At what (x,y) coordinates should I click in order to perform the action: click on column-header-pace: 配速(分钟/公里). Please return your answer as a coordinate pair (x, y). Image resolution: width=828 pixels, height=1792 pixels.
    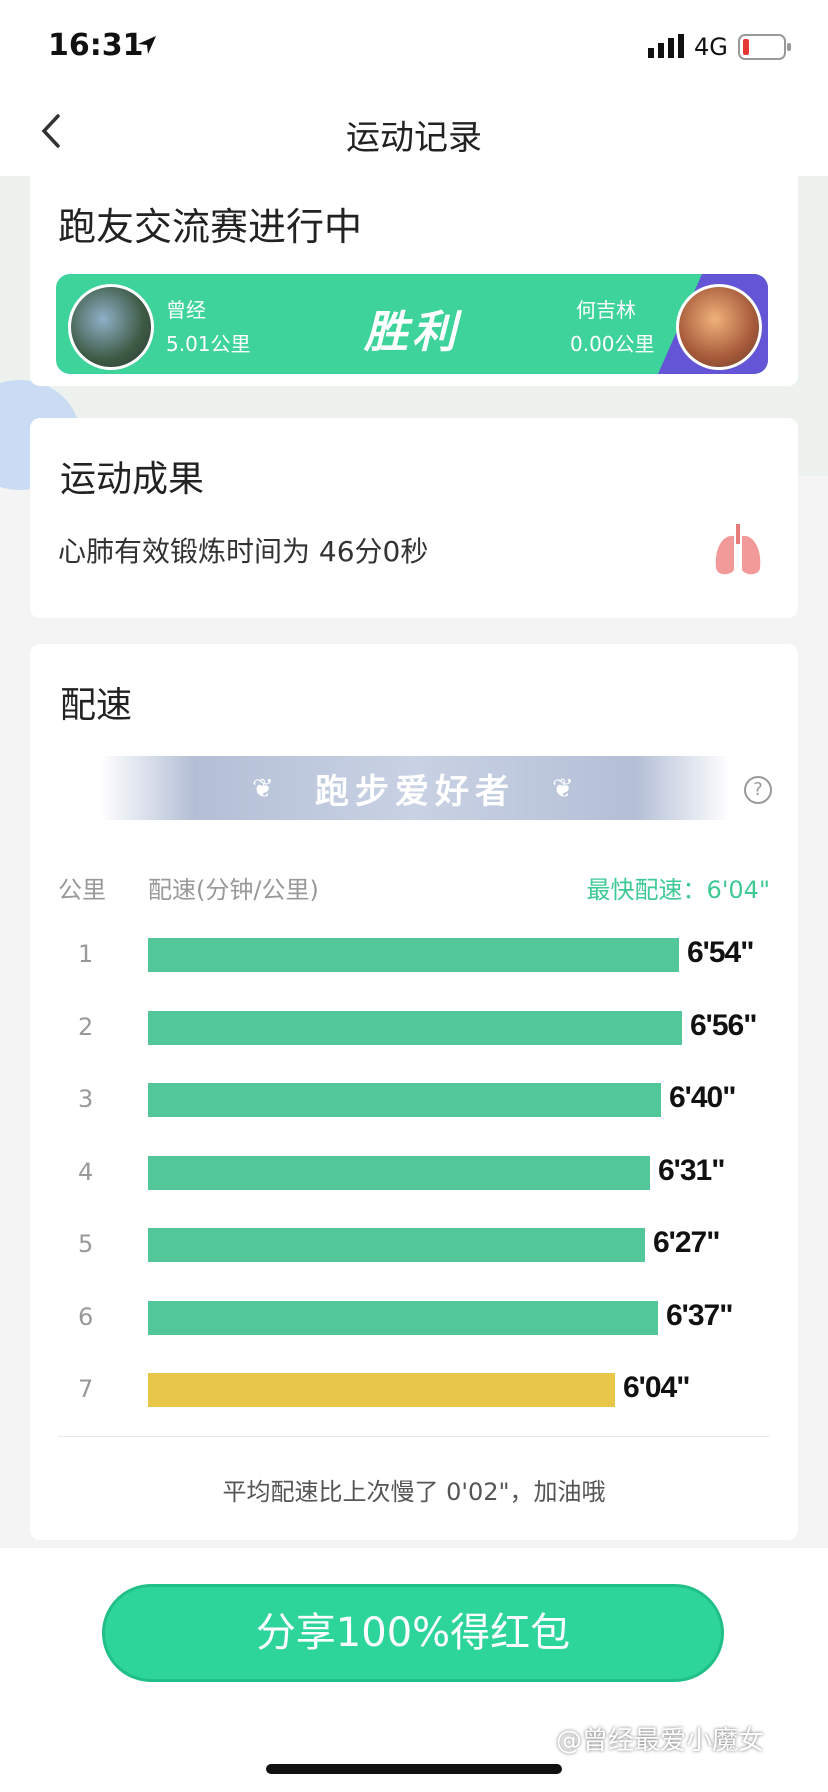
    Looking at the image, I should click on (233, 890).